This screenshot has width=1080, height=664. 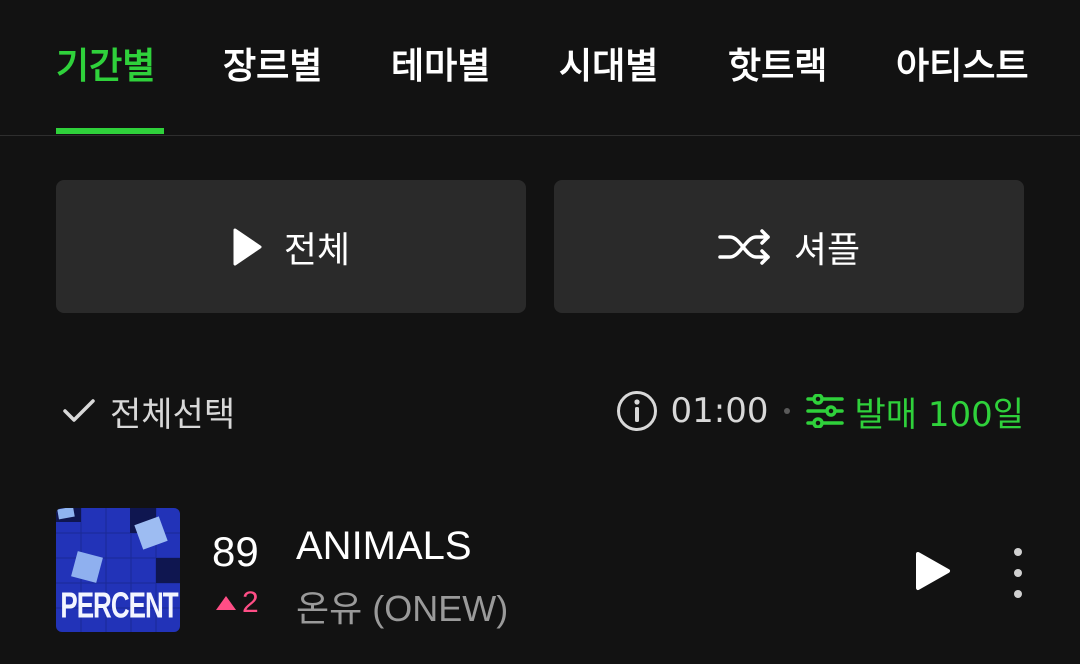 What do you see at coordinates (235, 551) in the screenshot?
I see `chart-rank: 89` at bounding box center [235, 551].